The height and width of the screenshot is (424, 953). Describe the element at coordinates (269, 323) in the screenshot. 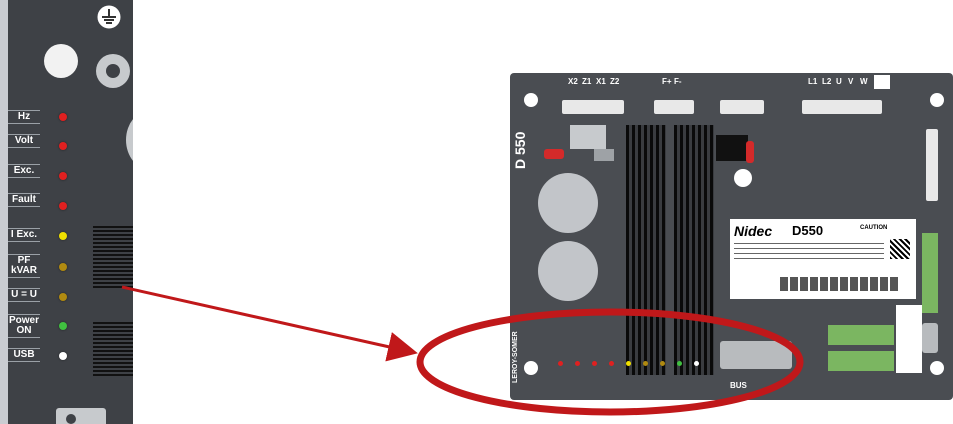

I see `pointer-arrow` at that location.